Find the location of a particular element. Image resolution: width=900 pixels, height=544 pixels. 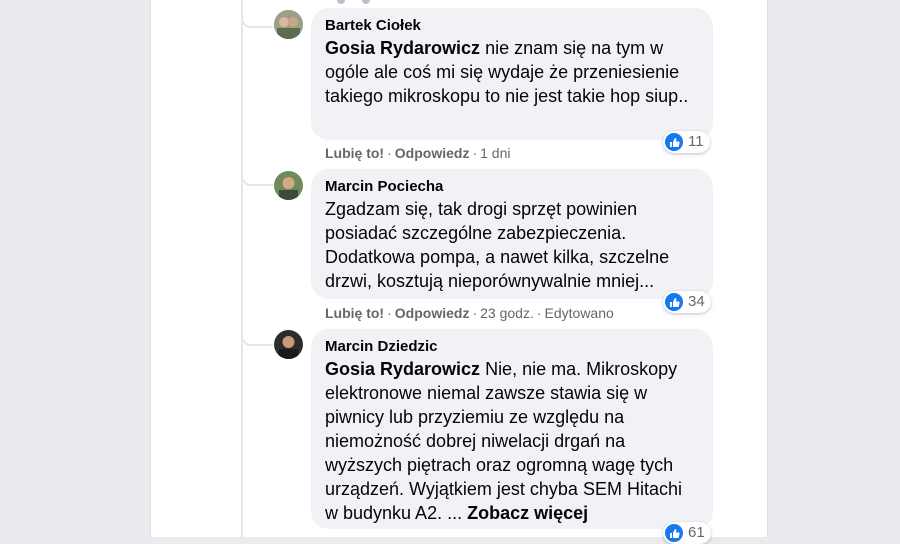

comment-actions: Lubię to! · Odpowiedz · 1 dni is located at coordinates (418, 153).